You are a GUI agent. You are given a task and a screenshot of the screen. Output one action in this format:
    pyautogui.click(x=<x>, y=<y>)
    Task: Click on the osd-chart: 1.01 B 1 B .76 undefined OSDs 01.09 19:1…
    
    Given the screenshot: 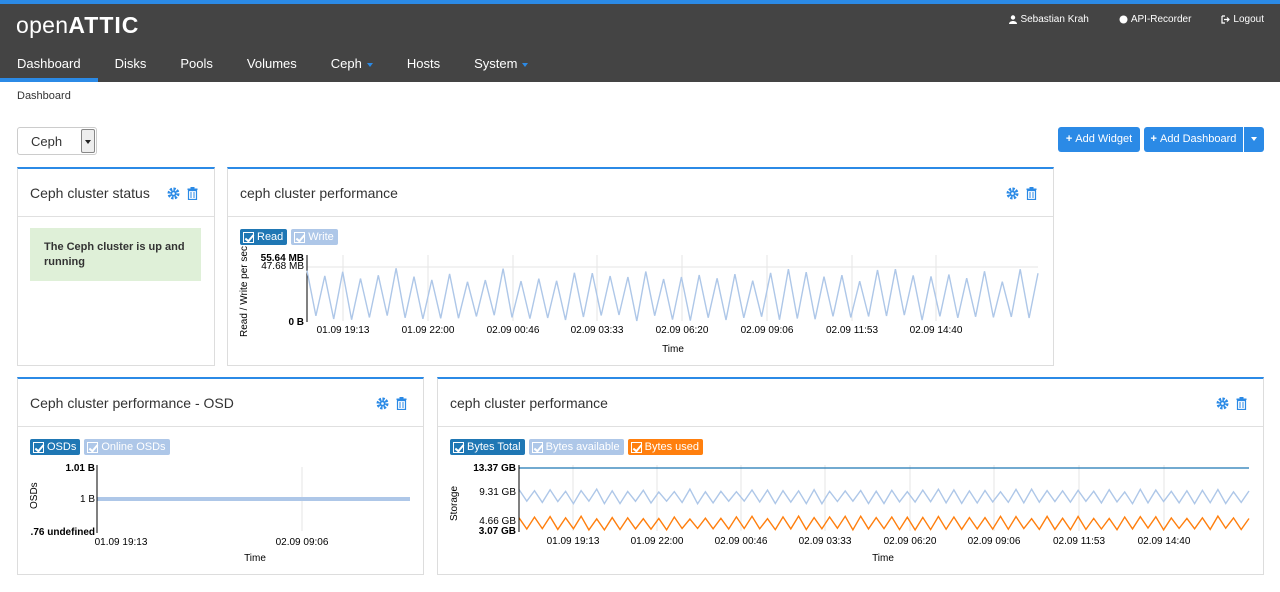 What is the action you would take?
    pyautogui.click(x=219, y=513)
    